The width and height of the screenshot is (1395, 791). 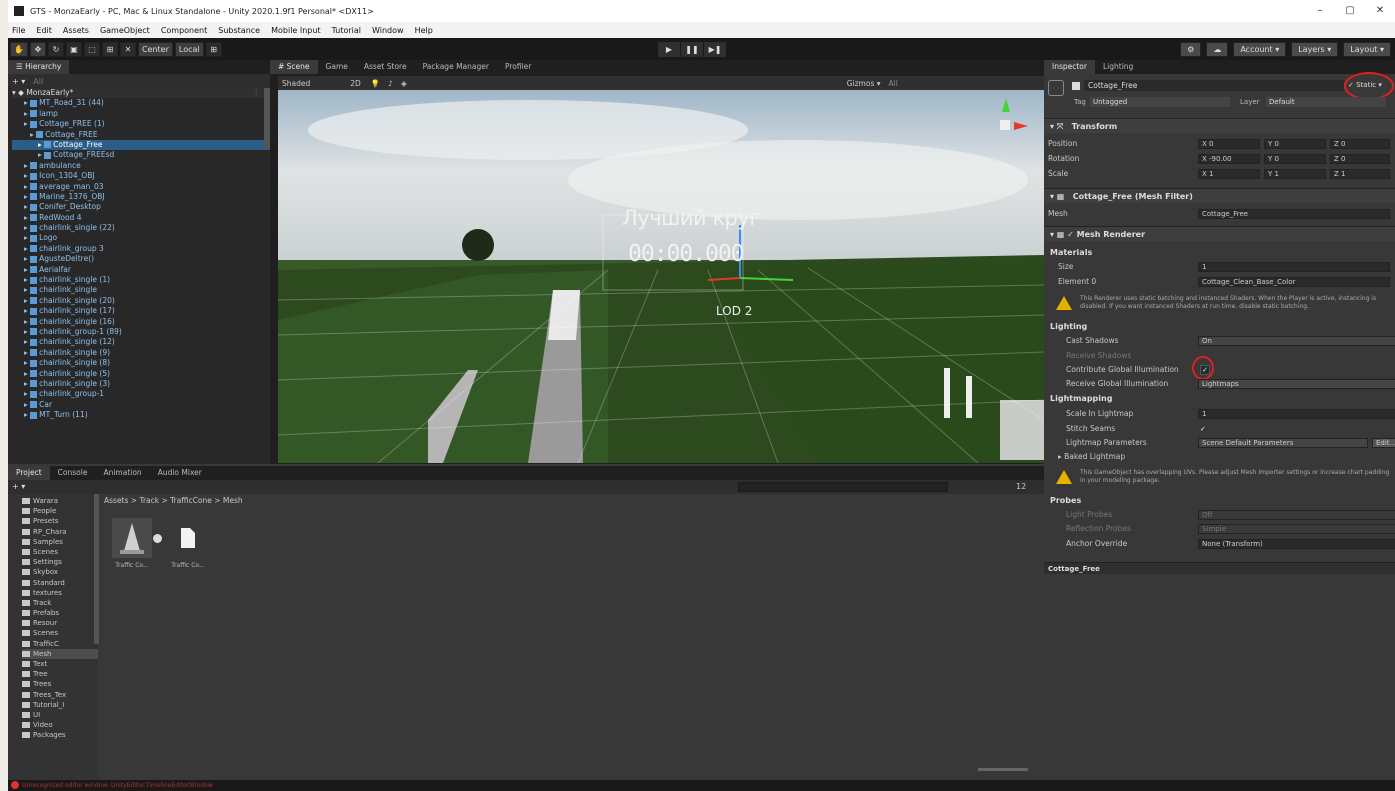 What do you see at coordinates (141, 135) in the screenshot?
I see `hierarchy-item: ▸ Cottage_FREE` at bounding box center [141, 135].